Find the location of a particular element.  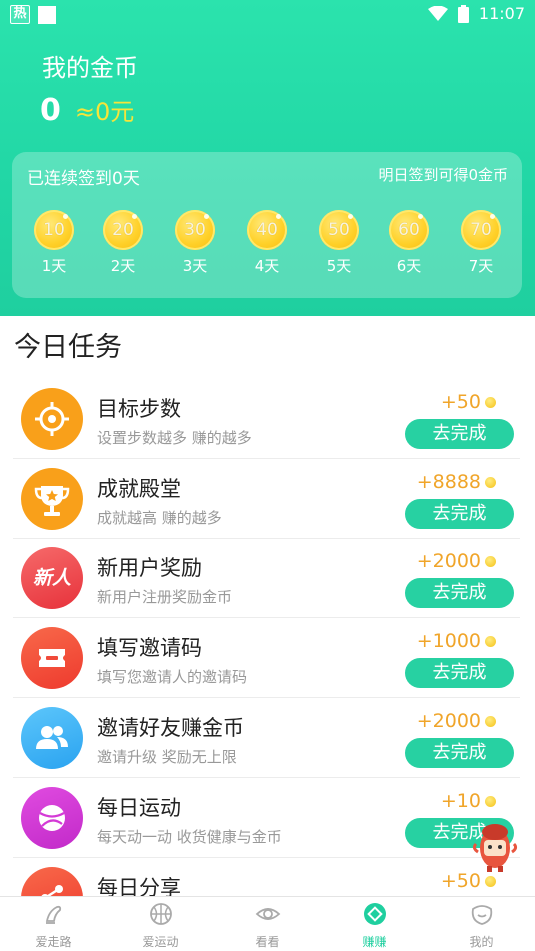

tab-look: 看看 is located at coordinates (267, 925).